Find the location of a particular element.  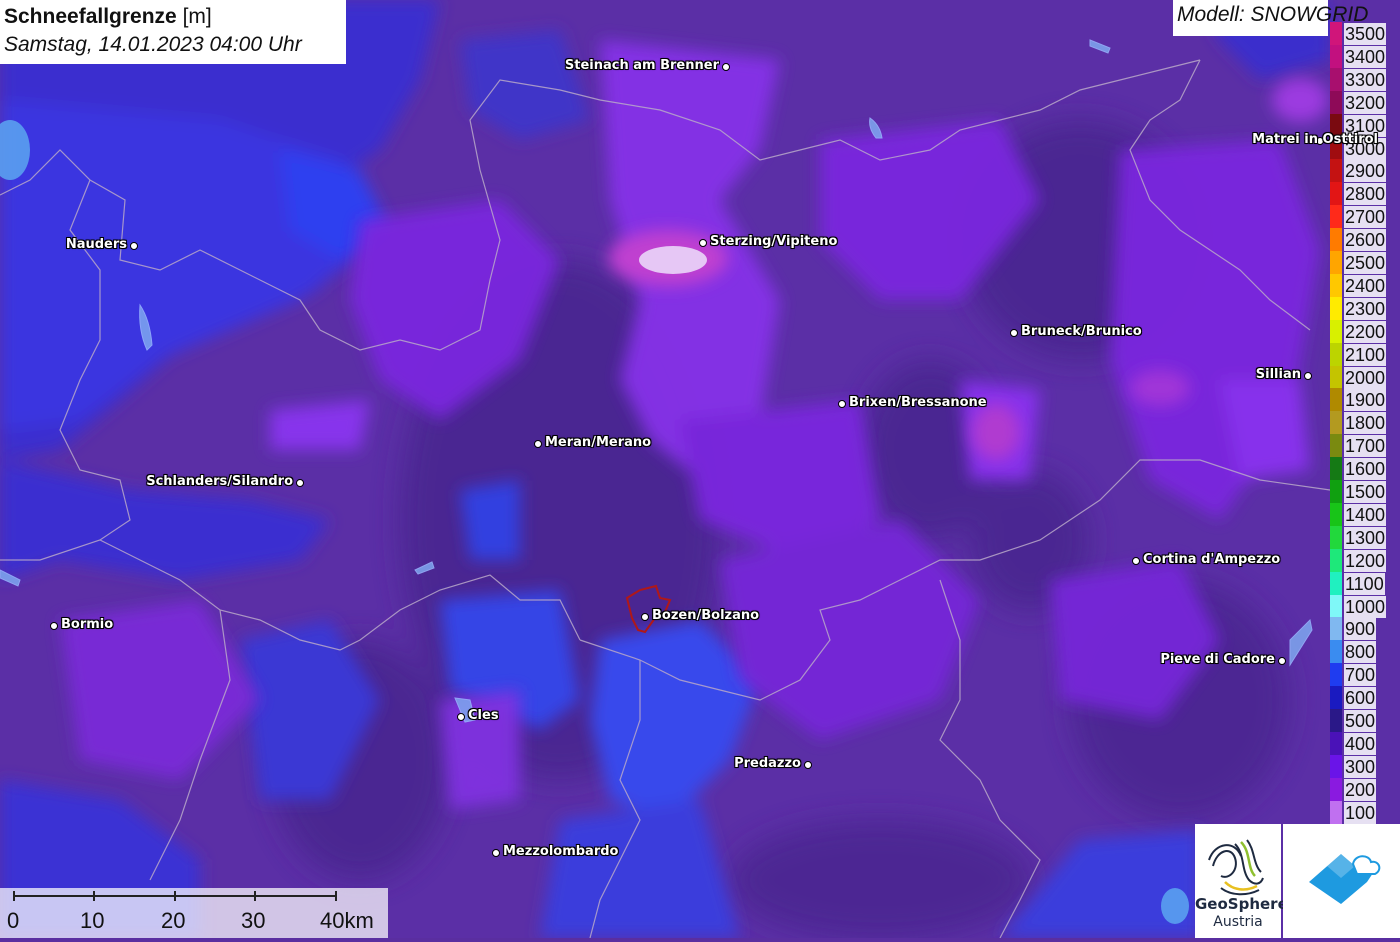

city-label: Sillian is located at coordinates (1278, 374).